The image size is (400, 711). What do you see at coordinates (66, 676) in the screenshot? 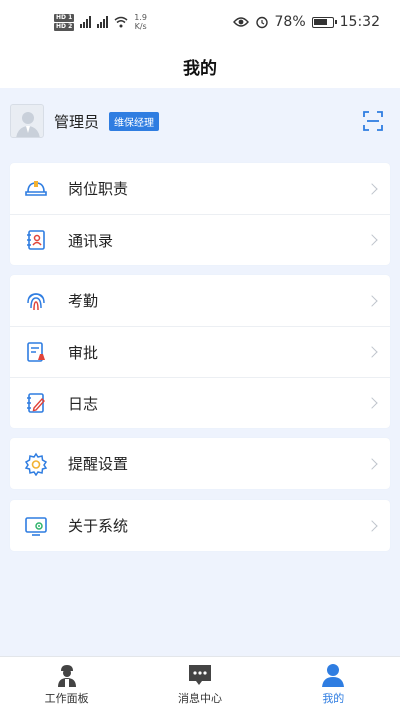
I see `worker-icon` at bounding box center [66, 676].